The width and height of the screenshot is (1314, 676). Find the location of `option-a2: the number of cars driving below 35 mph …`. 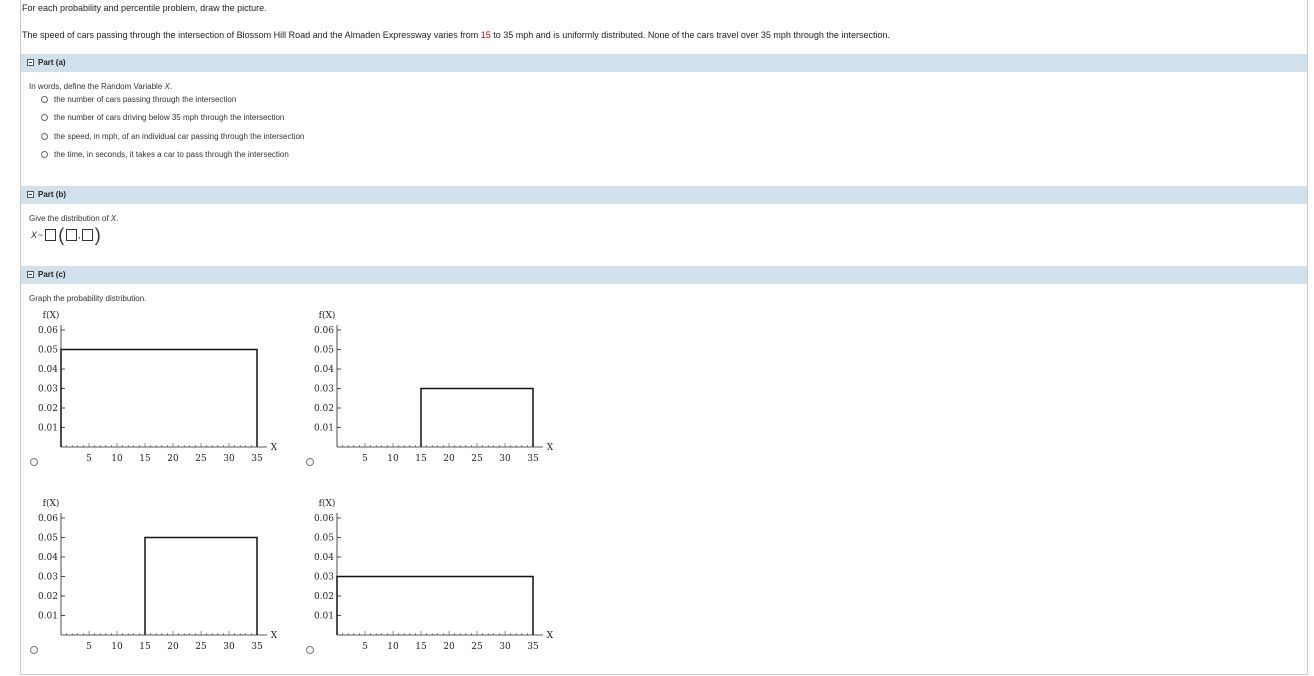

option-a2: the number of cars driving below 35 mph … is located at coordinates (162, 117).